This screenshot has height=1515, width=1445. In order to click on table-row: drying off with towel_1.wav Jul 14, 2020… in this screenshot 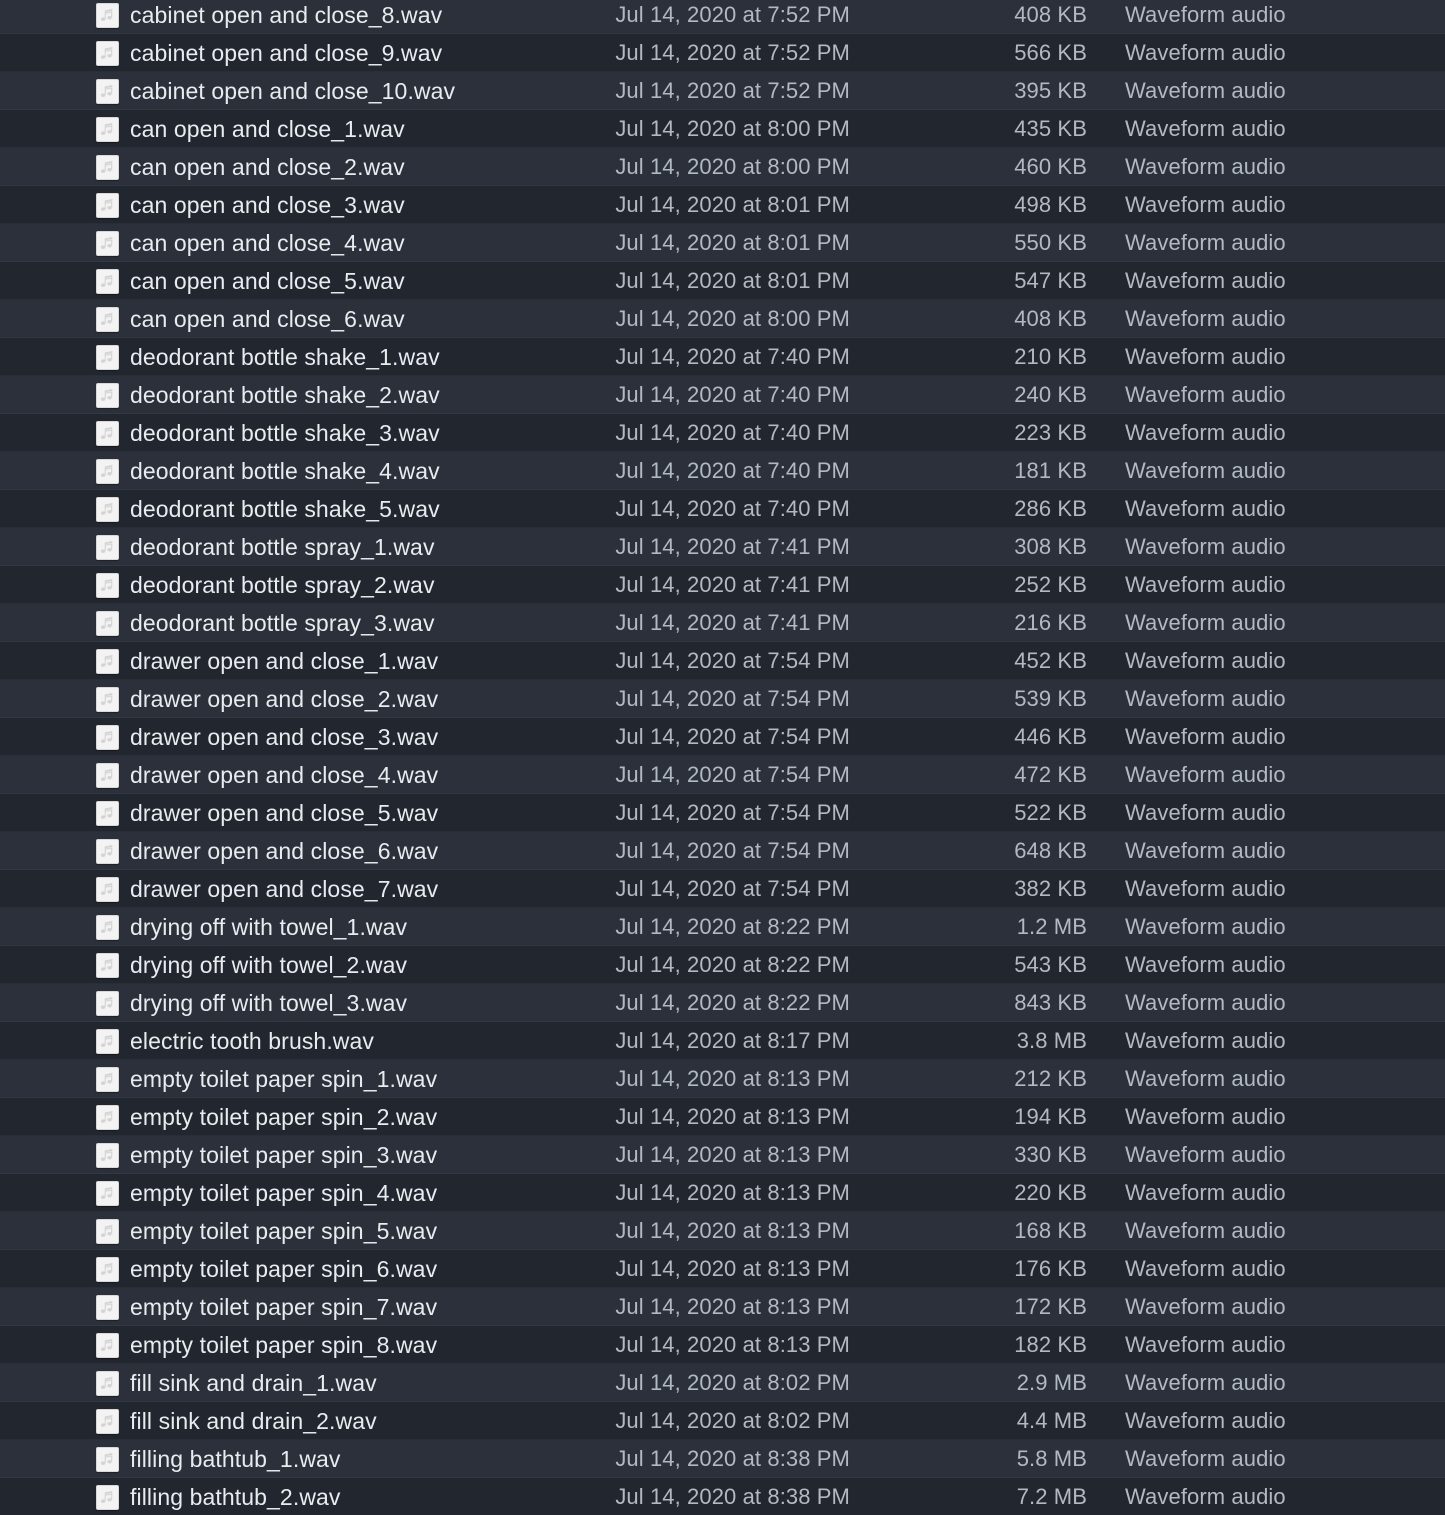, I will do `click(722, 927)`.